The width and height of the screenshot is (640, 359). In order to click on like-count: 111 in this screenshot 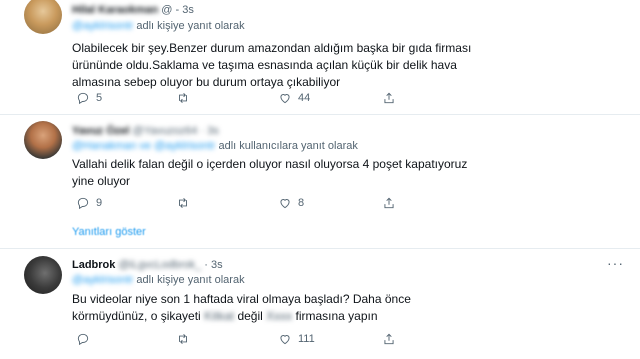, I will do `click(306, 339)`.